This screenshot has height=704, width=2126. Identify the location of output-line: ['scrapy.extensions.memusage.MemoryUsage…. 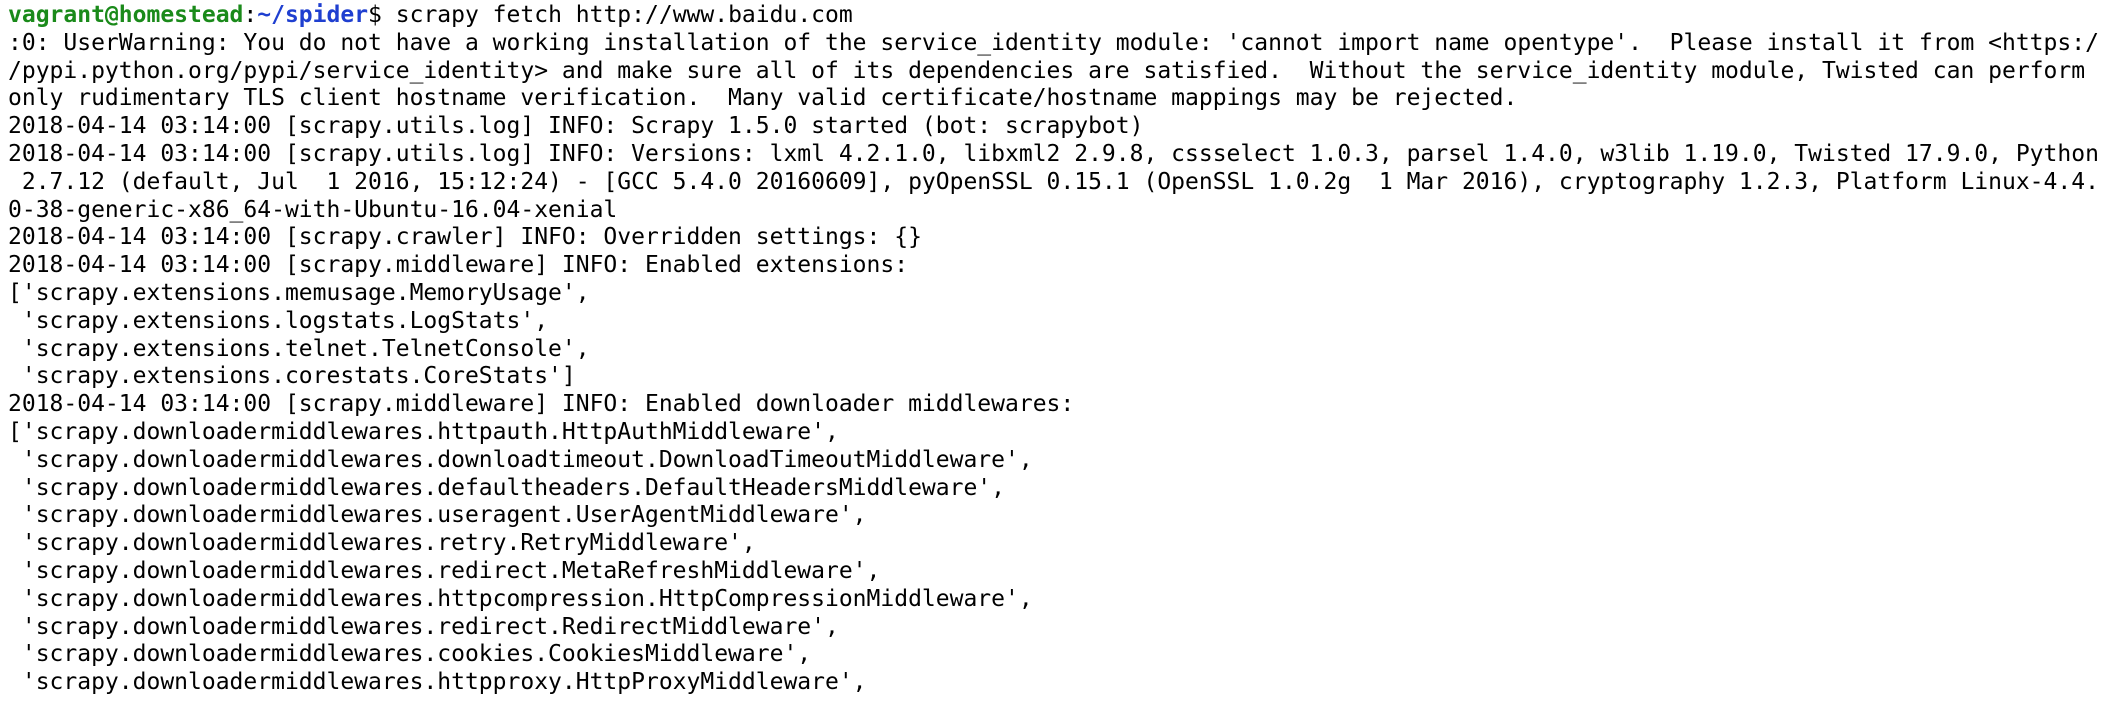
(299, 292).